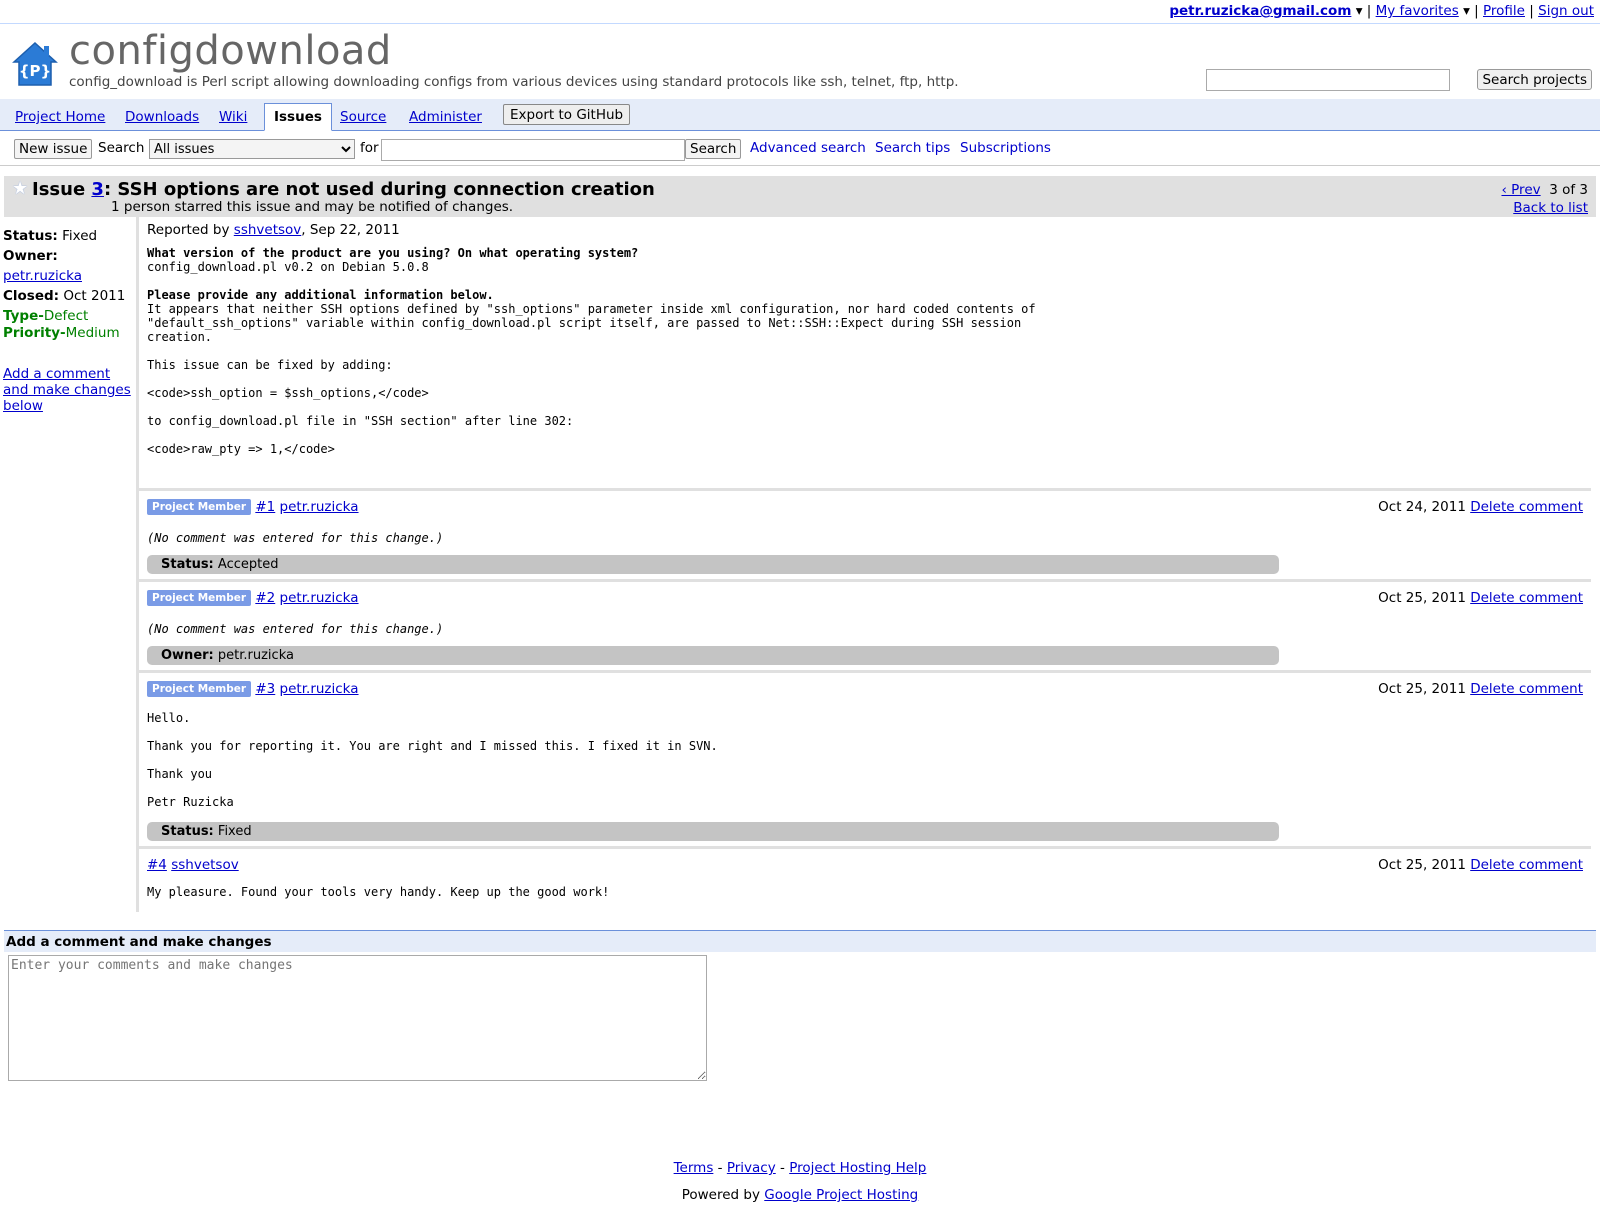  What do you see at coordinates (808, 148) in the screenshot?
I see `advanced-search-link: Advanced search` at bounding box center [808, 148].